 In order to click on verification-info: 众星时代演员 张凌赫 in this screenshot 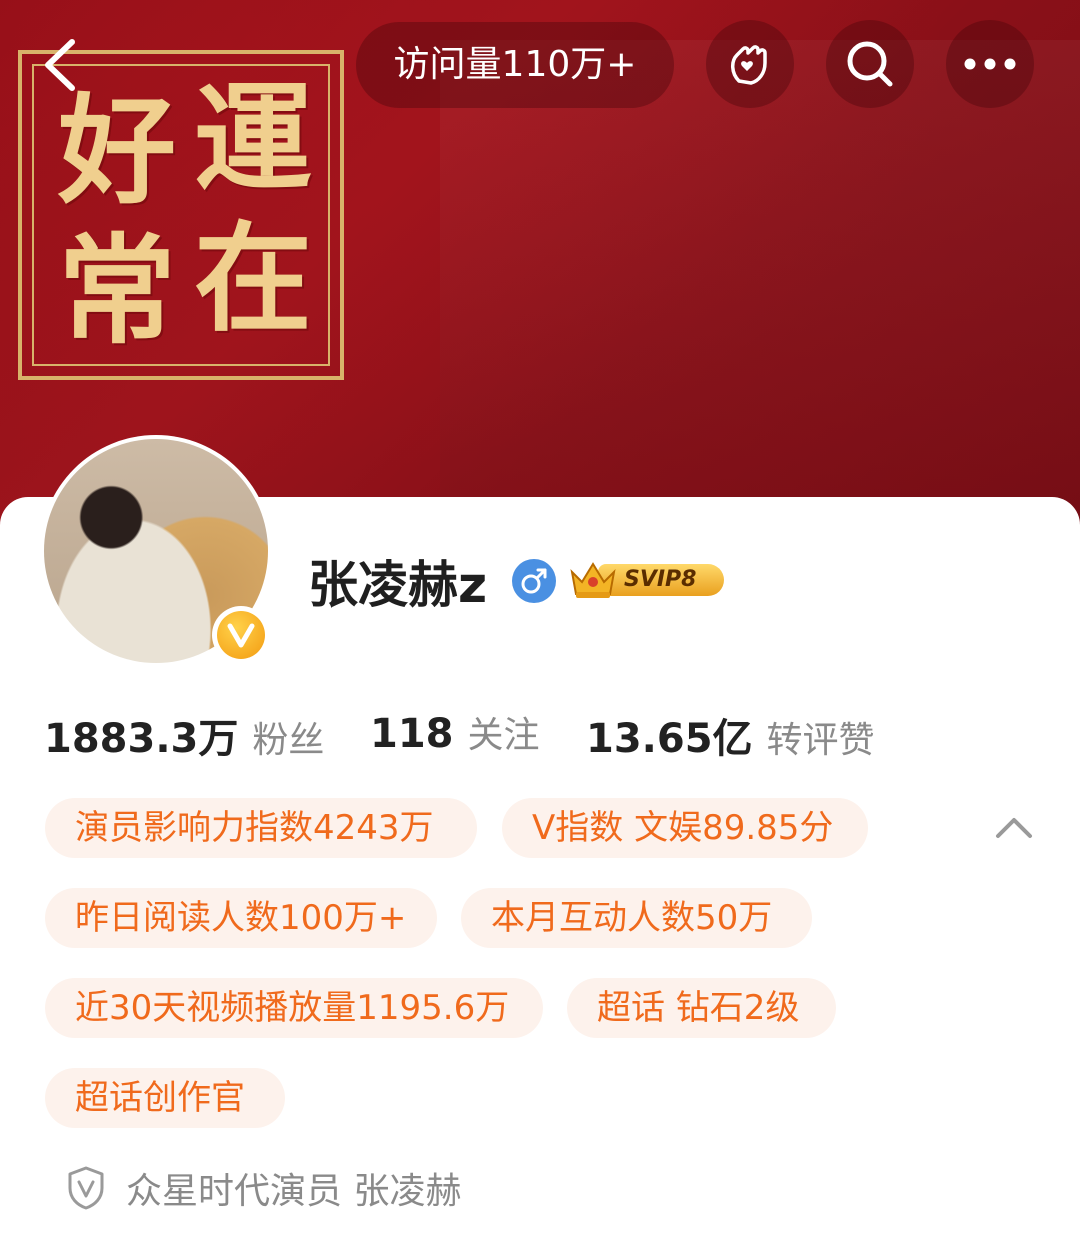, I will do `click(263, 1188)`.